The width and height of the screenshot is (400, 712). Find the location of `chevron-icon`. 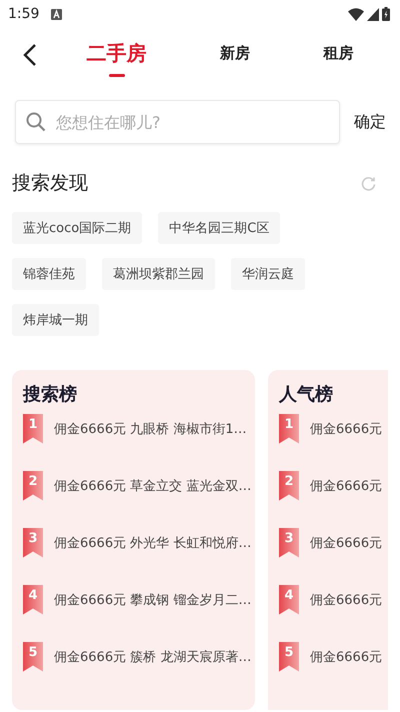

chevron-icon is located at coordinates (30, 55).